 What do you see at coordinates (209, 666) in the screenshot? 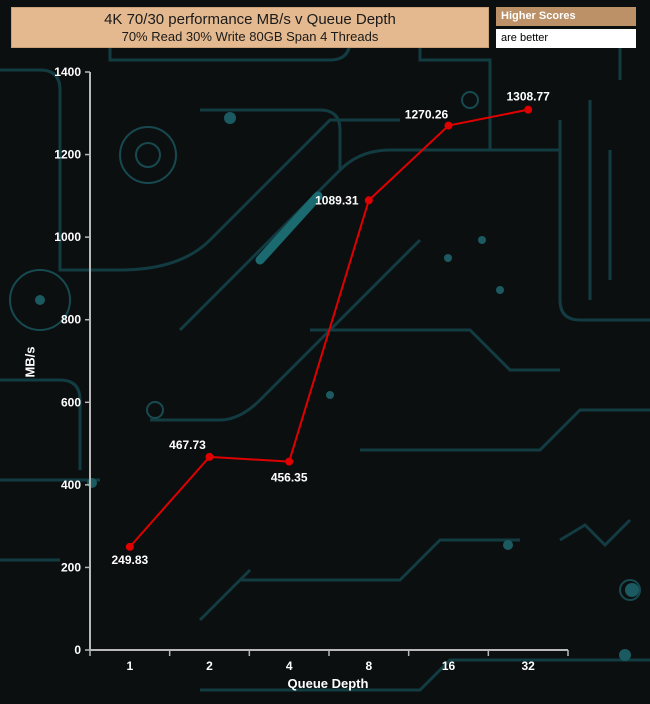
I see `x-tick-label: 2` at bounding box center [209, 666].